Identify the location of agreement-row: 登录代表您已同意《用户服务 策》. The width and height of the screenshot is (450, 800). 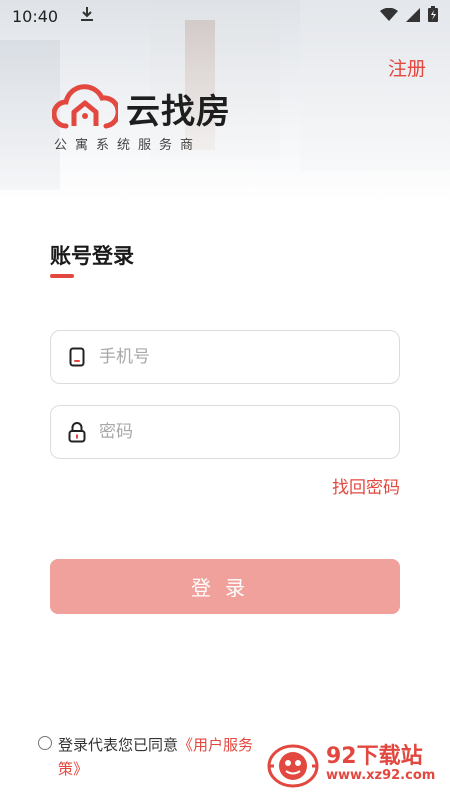
(153, 757).